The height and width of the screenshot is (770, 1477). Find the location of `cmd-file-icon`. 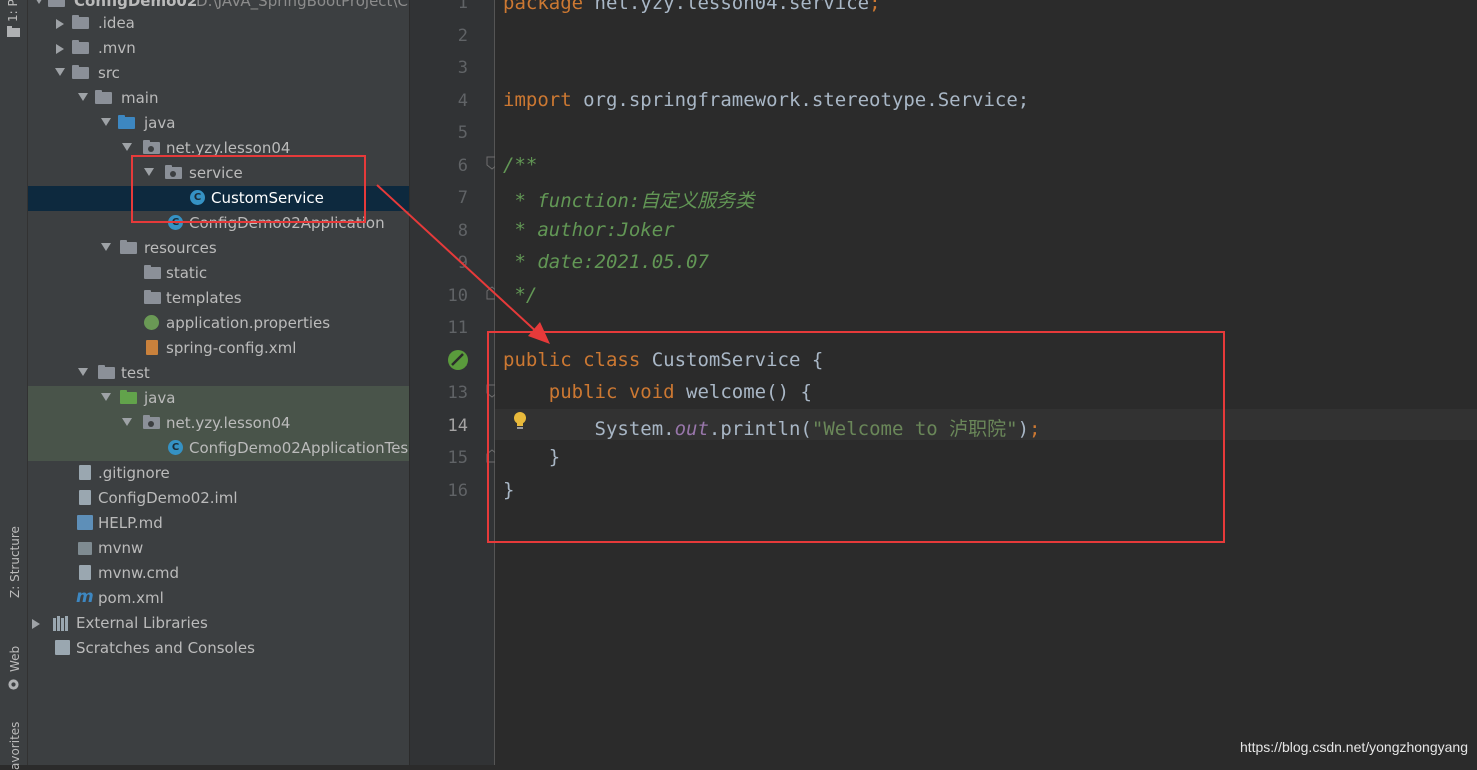

cmd-file-icon is located at coordinates (85, 572).